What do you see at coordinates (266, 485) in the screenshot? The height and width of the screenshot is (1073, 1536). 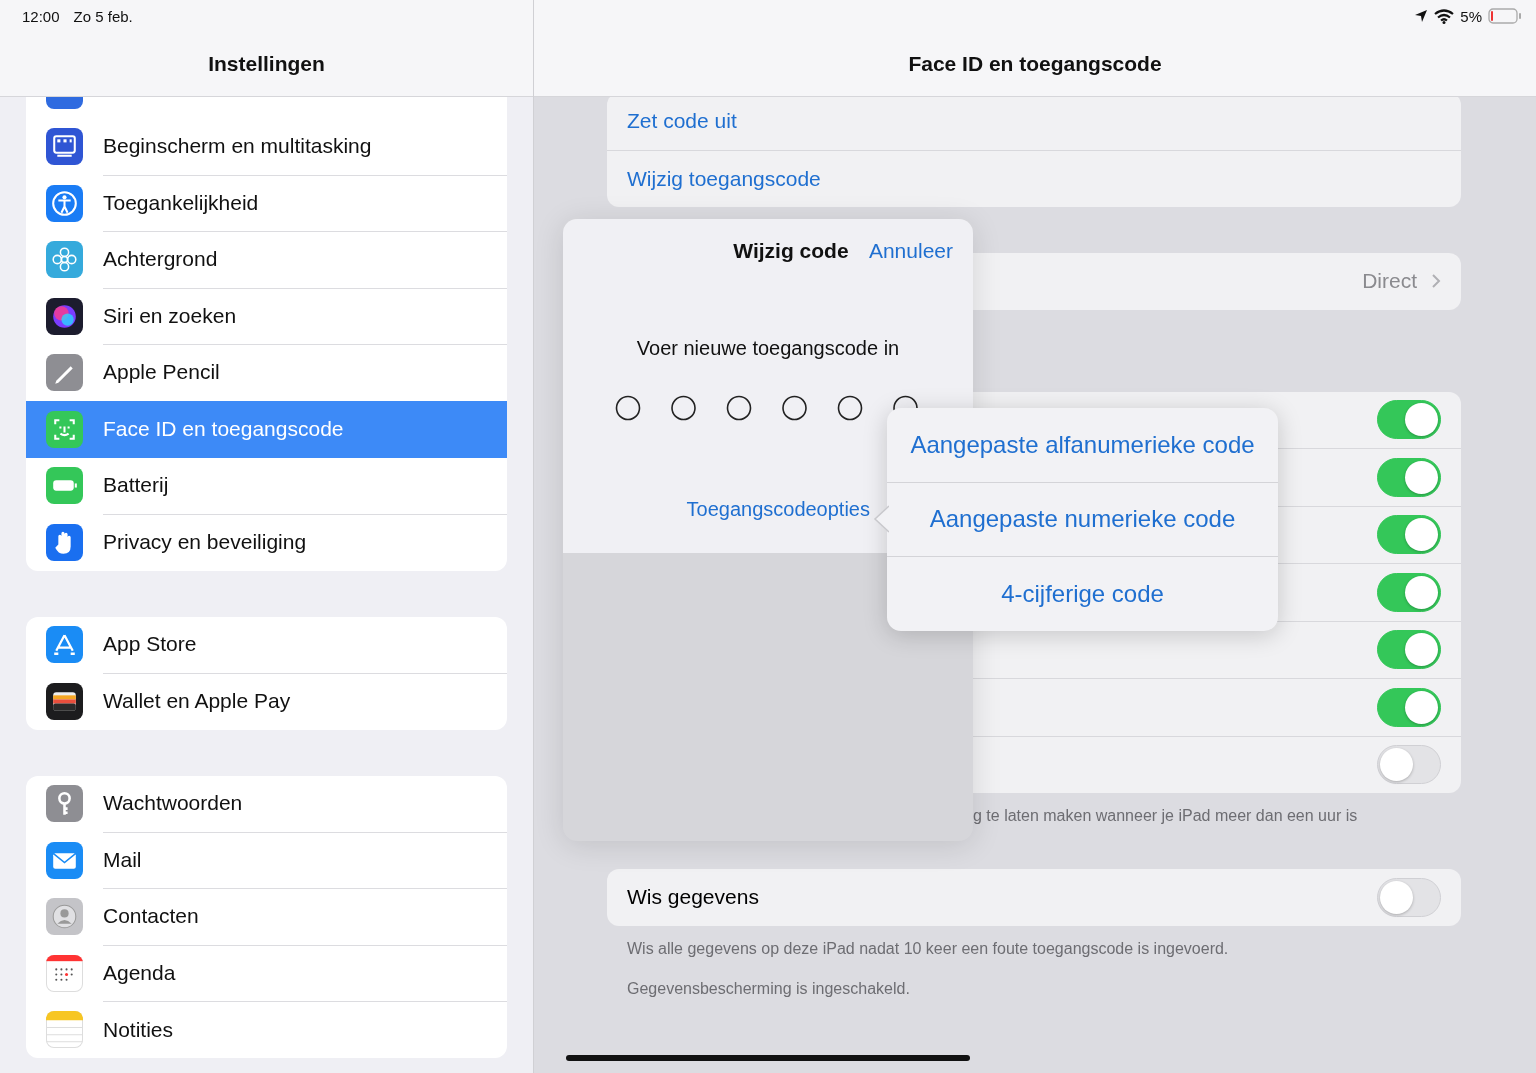 I see `sidebar-item: Batterij` at bounding box center [266, 485].